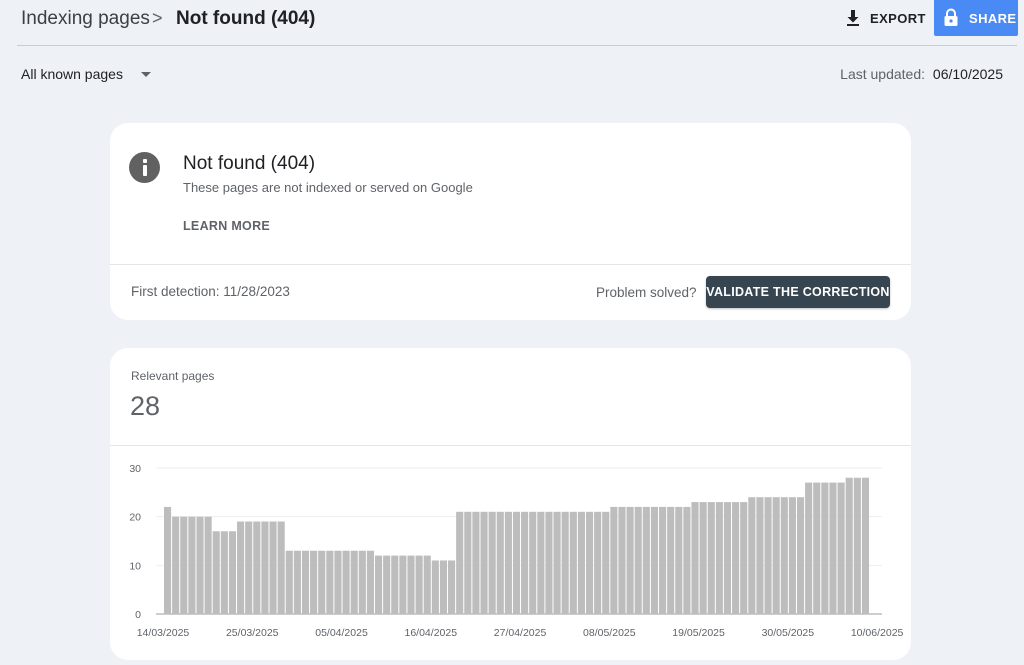  Describe the element at coordinates (157, 18) in the screenshot. I see `breadcrumb-chevron-icon: >` at that location.